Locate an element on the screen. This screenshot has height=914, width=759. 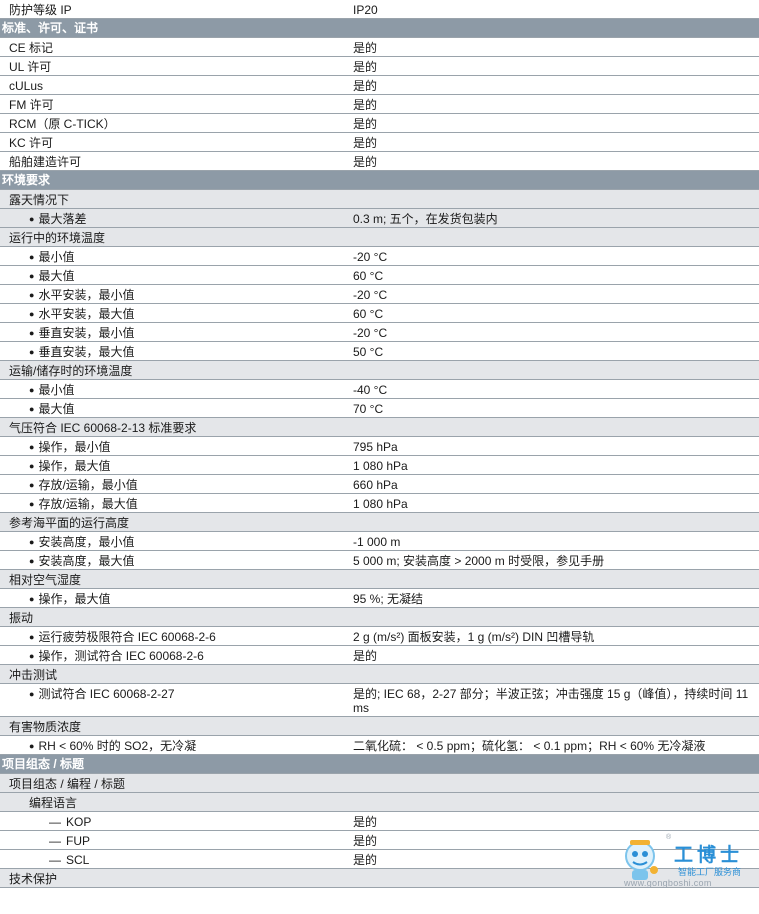
spec-row-fup: — FUP 是的 is located at coordinates (379, 840).